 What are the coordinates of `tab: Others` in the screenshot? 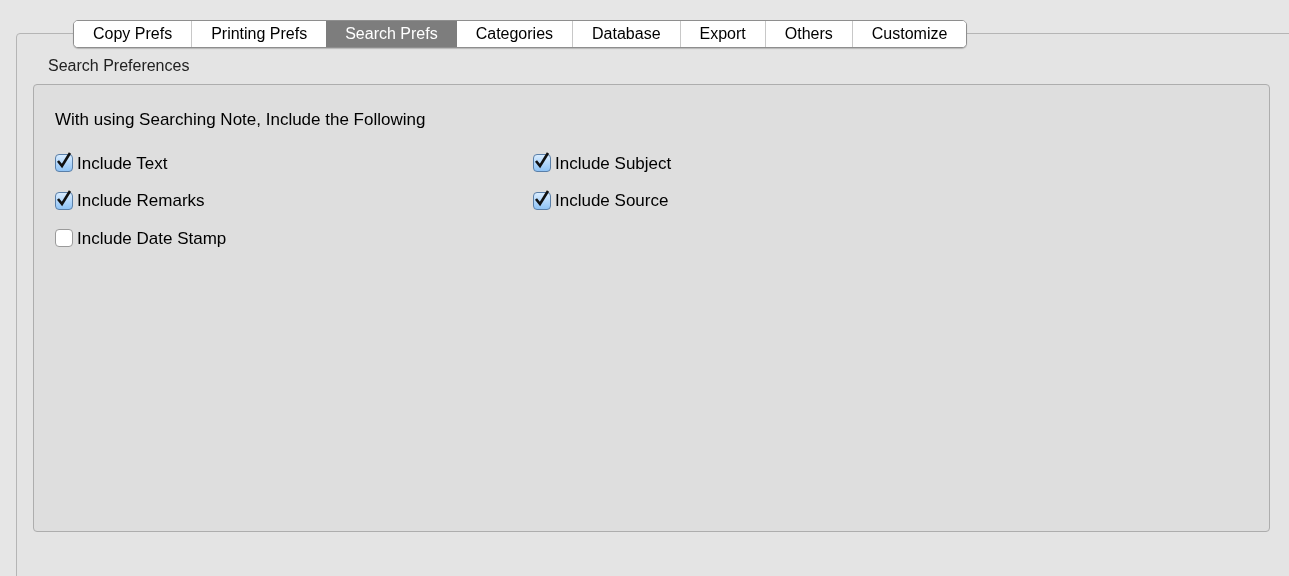 It's located at (808, 34).